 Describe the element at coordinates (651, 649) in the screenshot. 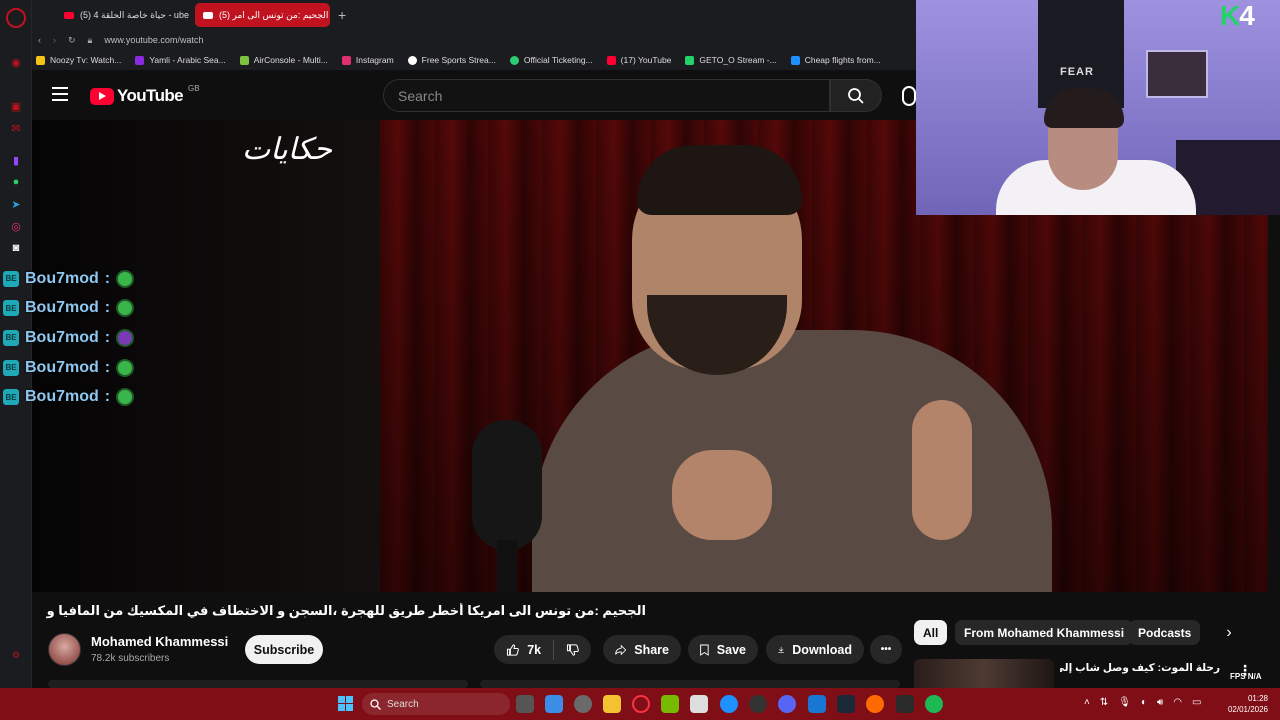

I see `share-label: Share` at that location.